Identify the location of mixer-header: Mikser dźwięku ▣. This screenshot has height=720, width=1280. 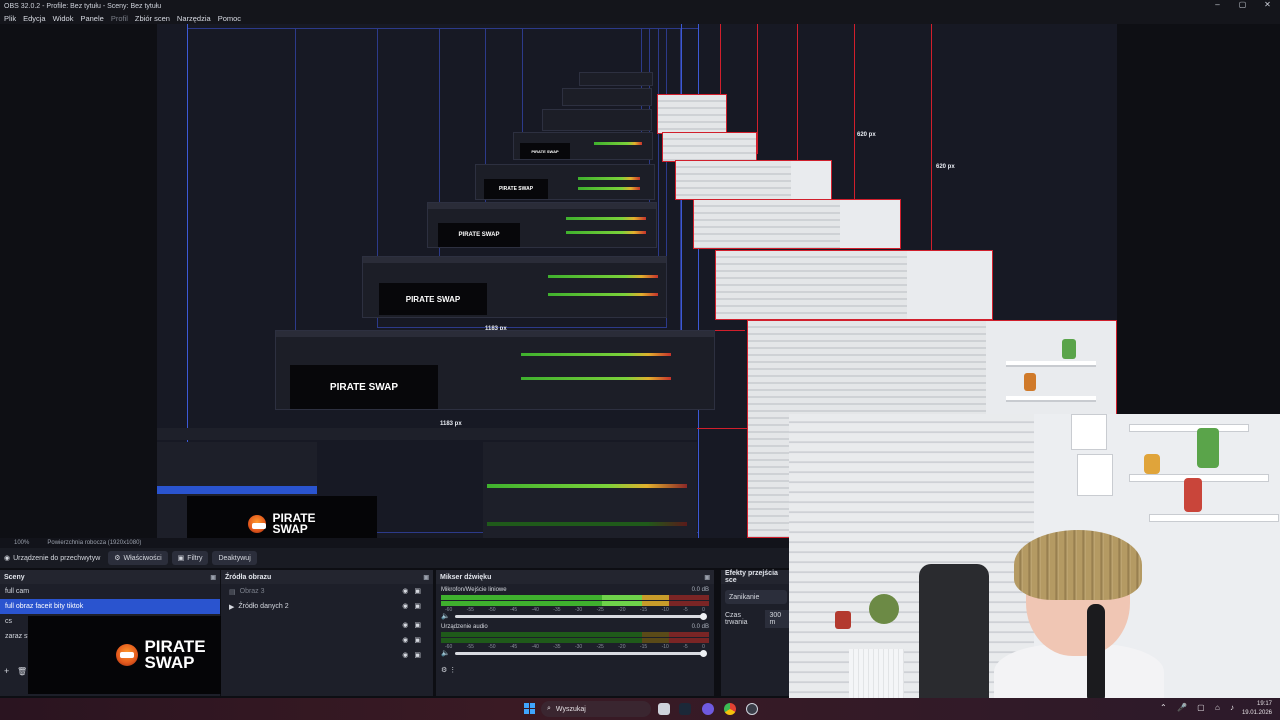
(575, 577).